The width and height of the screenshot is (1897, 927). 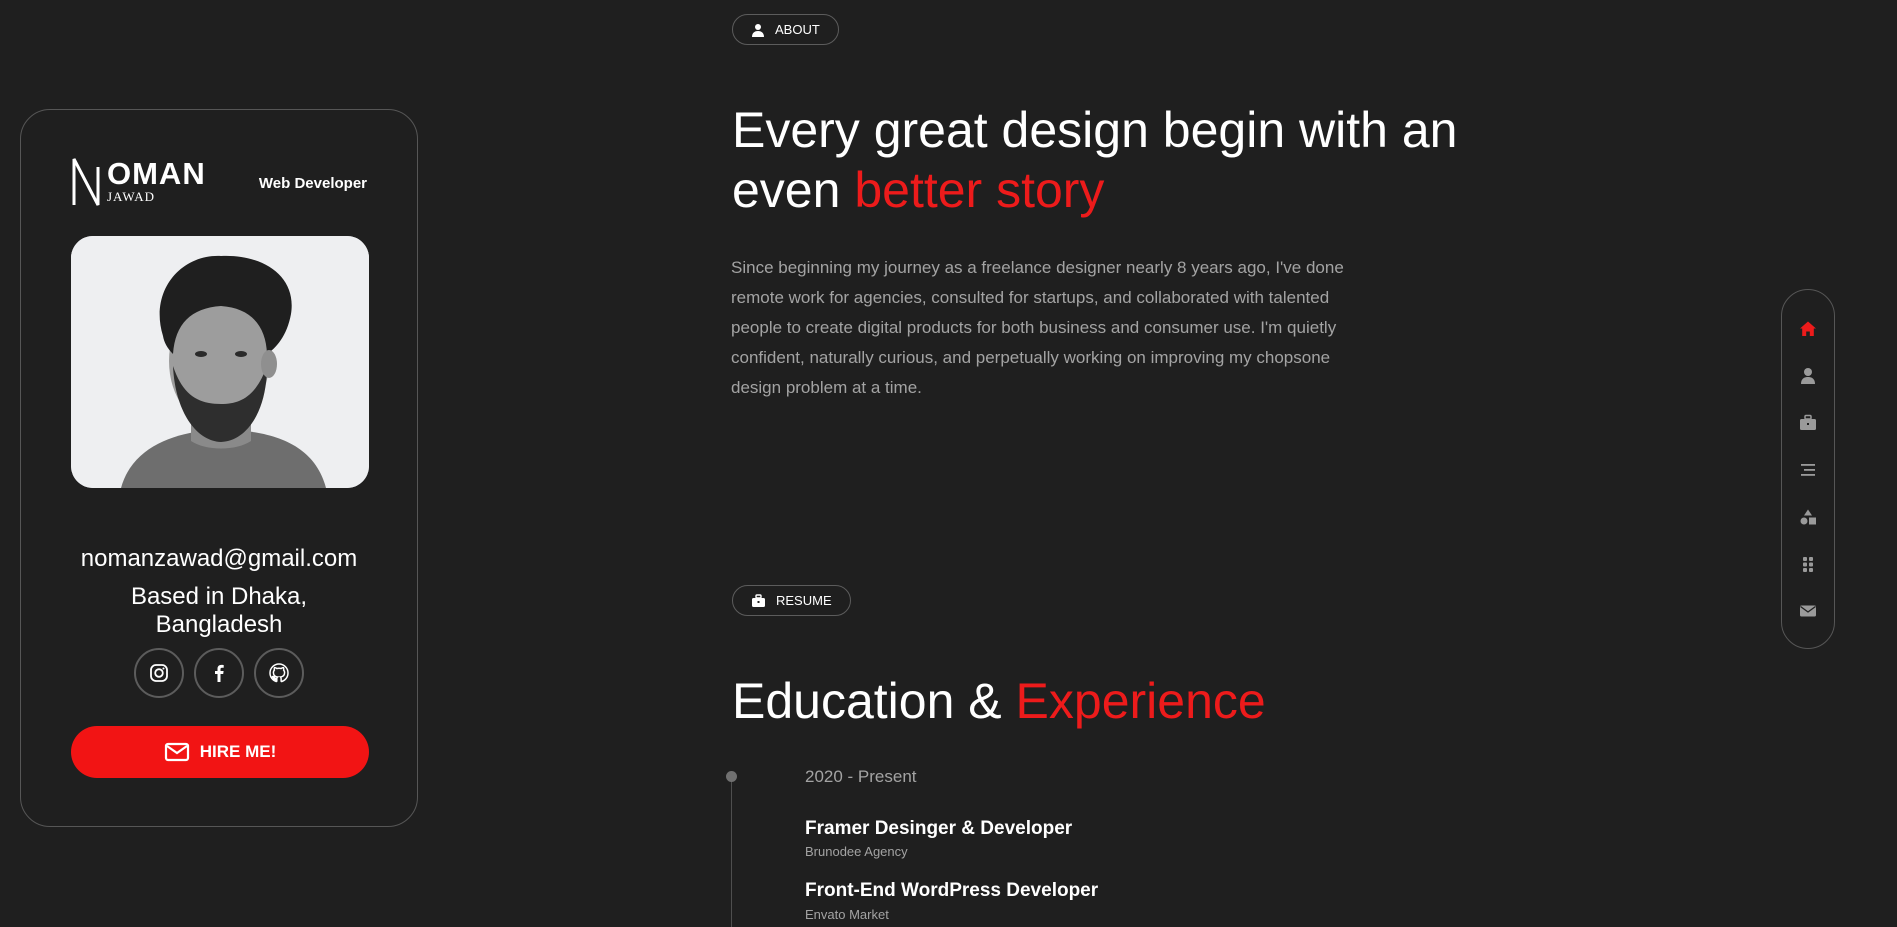 I want to click on job-org: Brunodee Agency, so click(x=856, y=851).